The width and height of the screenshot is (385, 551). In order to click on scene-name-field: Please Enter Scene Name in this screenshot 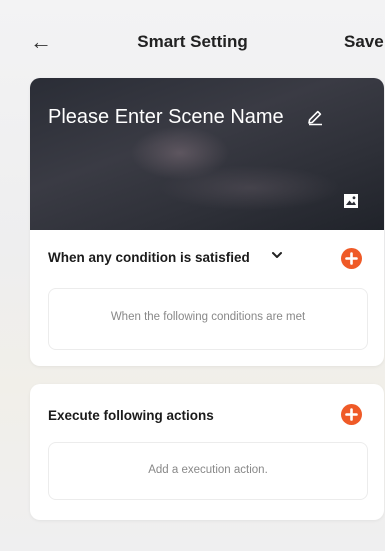, I will do `click(166, 117)`.